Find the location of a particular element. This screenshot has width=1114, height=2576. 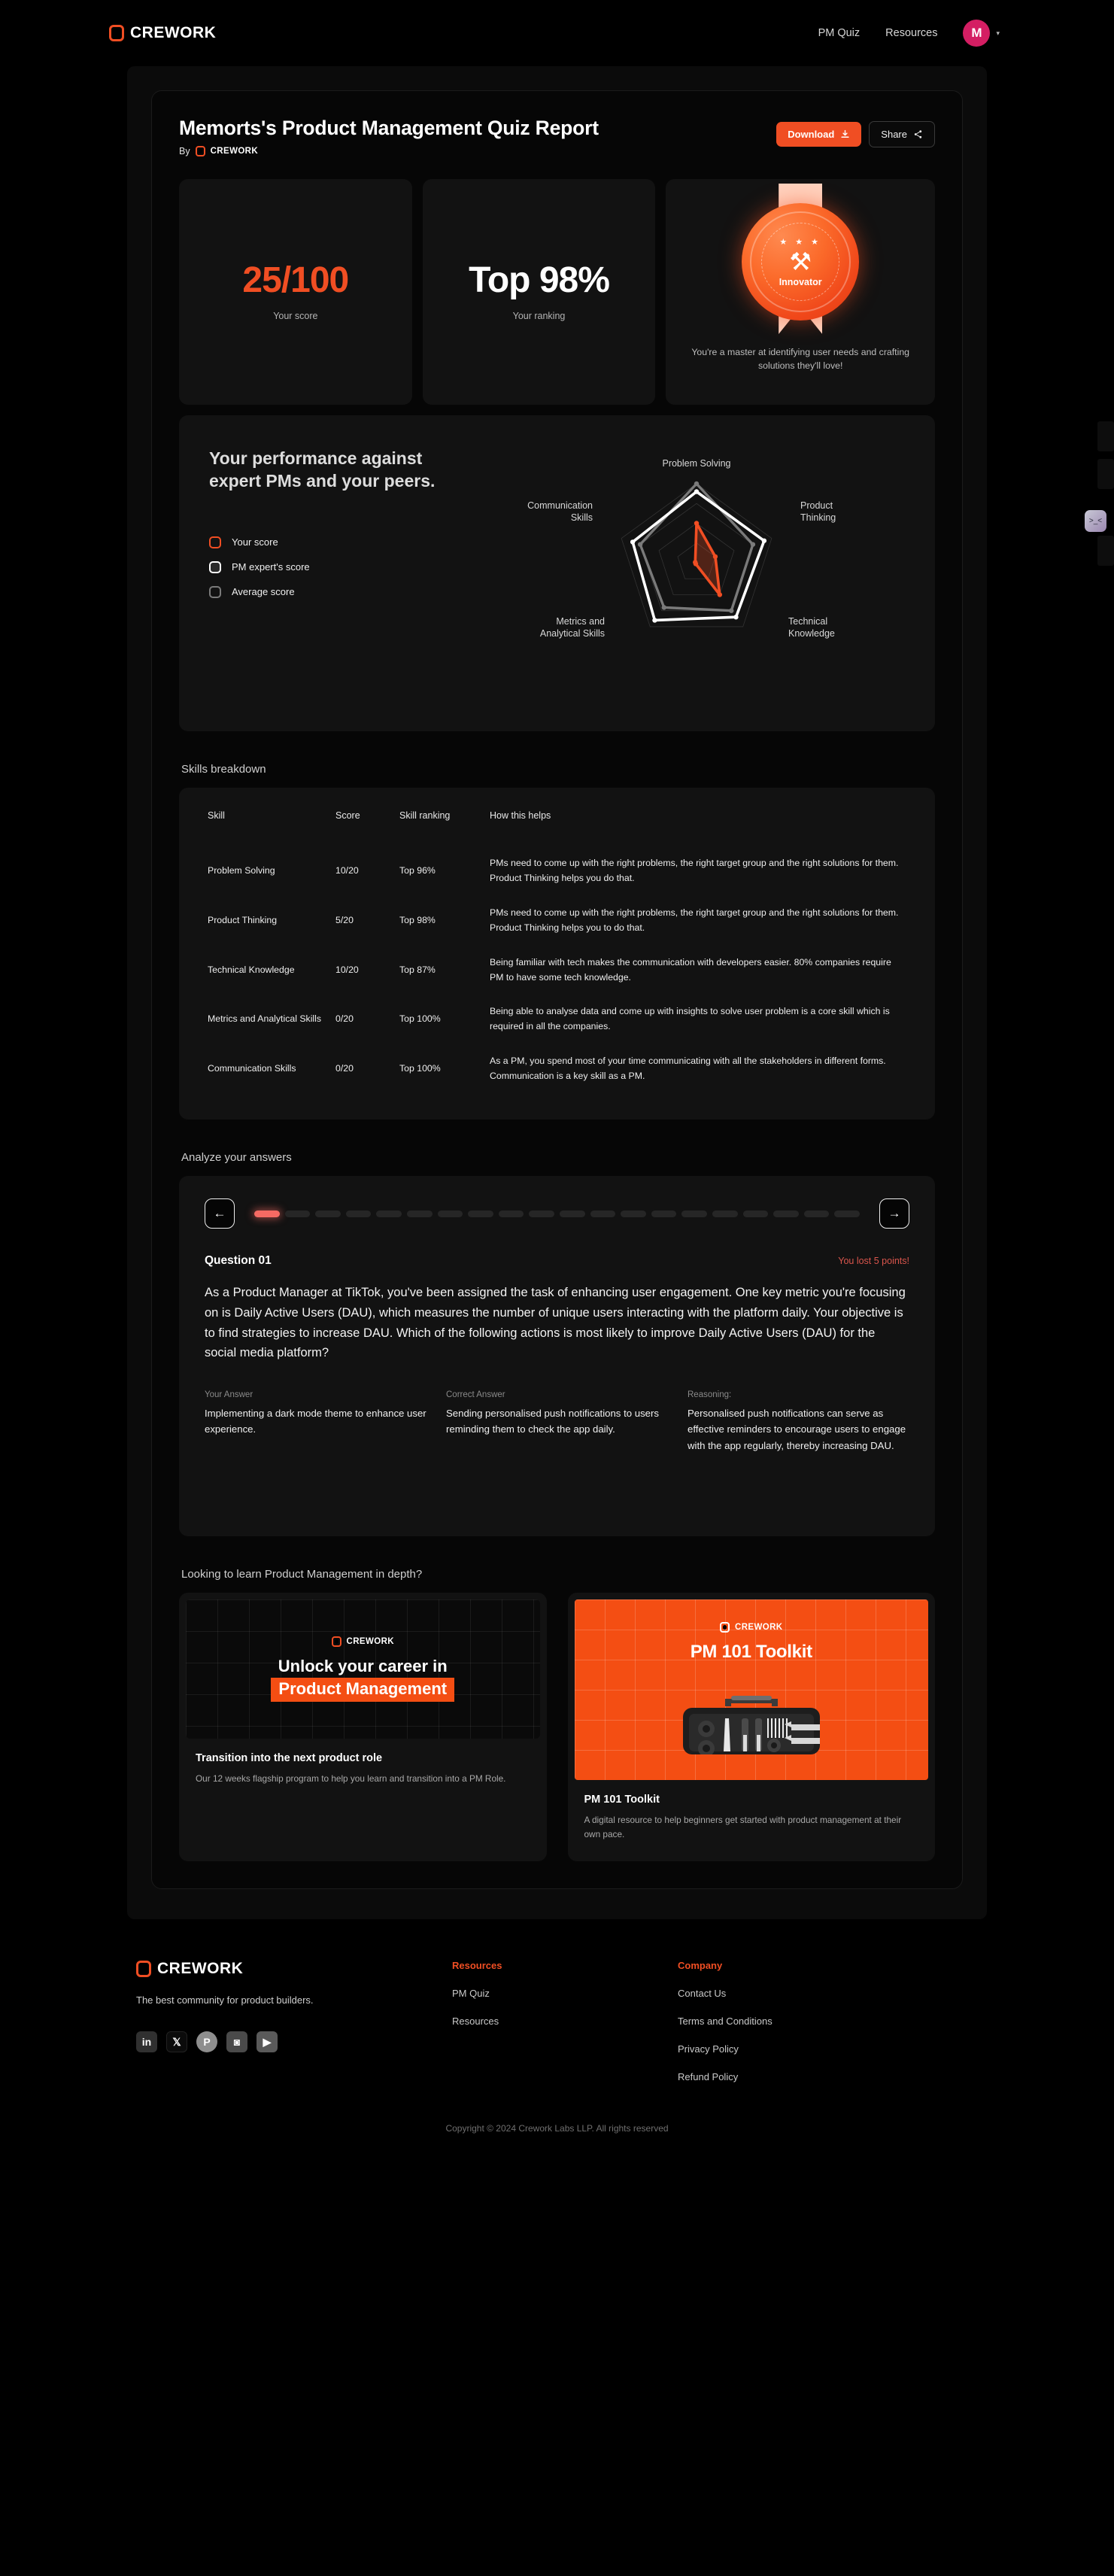

share-button: Share is located at coordinates (902, 134).